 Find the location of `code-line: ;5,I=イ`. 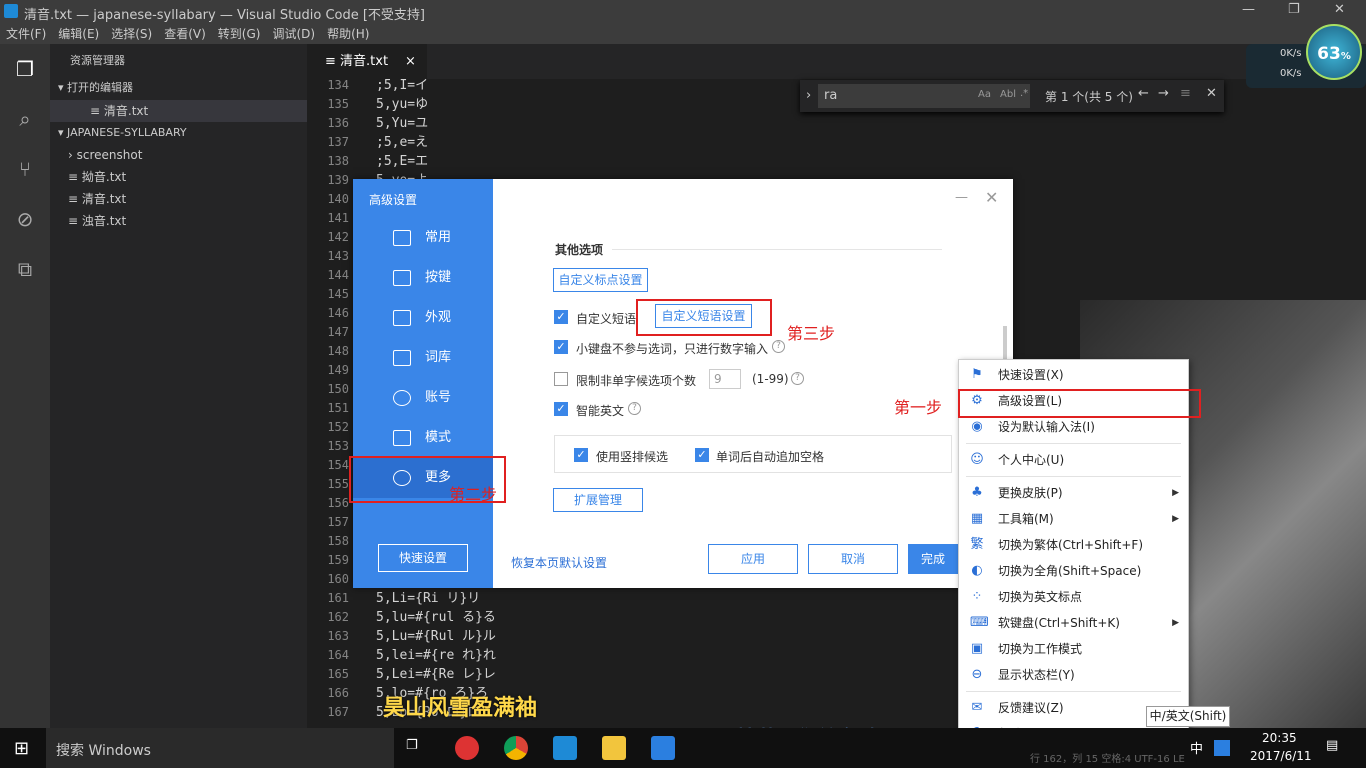

code-line: ;5,I=イ is located at coordinates (402, 85).